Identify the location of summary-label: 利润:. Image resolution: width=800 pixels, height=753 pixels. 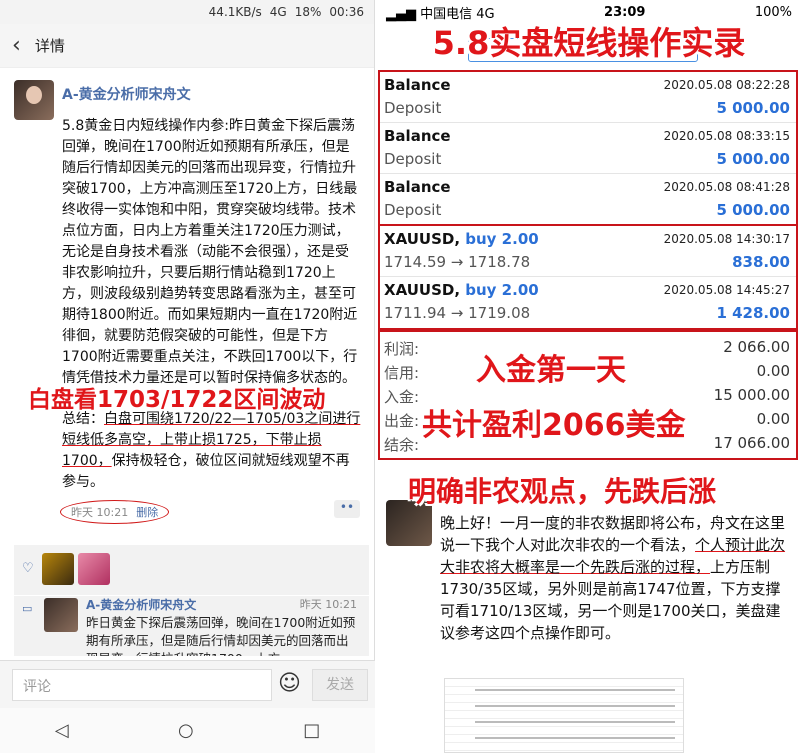
(402, 349).